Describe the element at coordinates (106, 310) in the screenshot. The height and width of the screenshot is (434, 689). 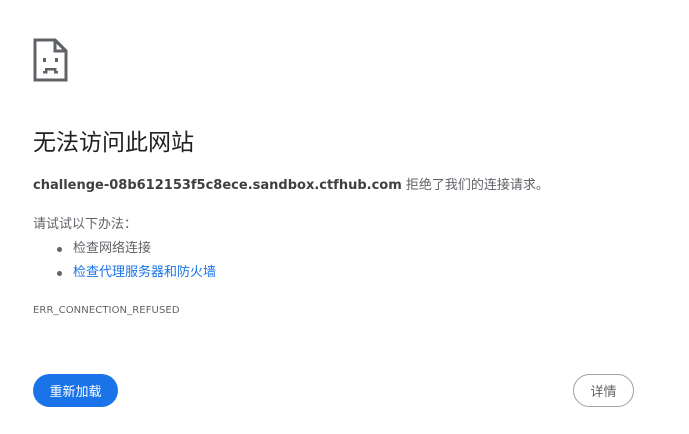
I see `error-code: ERR_CONNECTION_REFUSED` at that location.